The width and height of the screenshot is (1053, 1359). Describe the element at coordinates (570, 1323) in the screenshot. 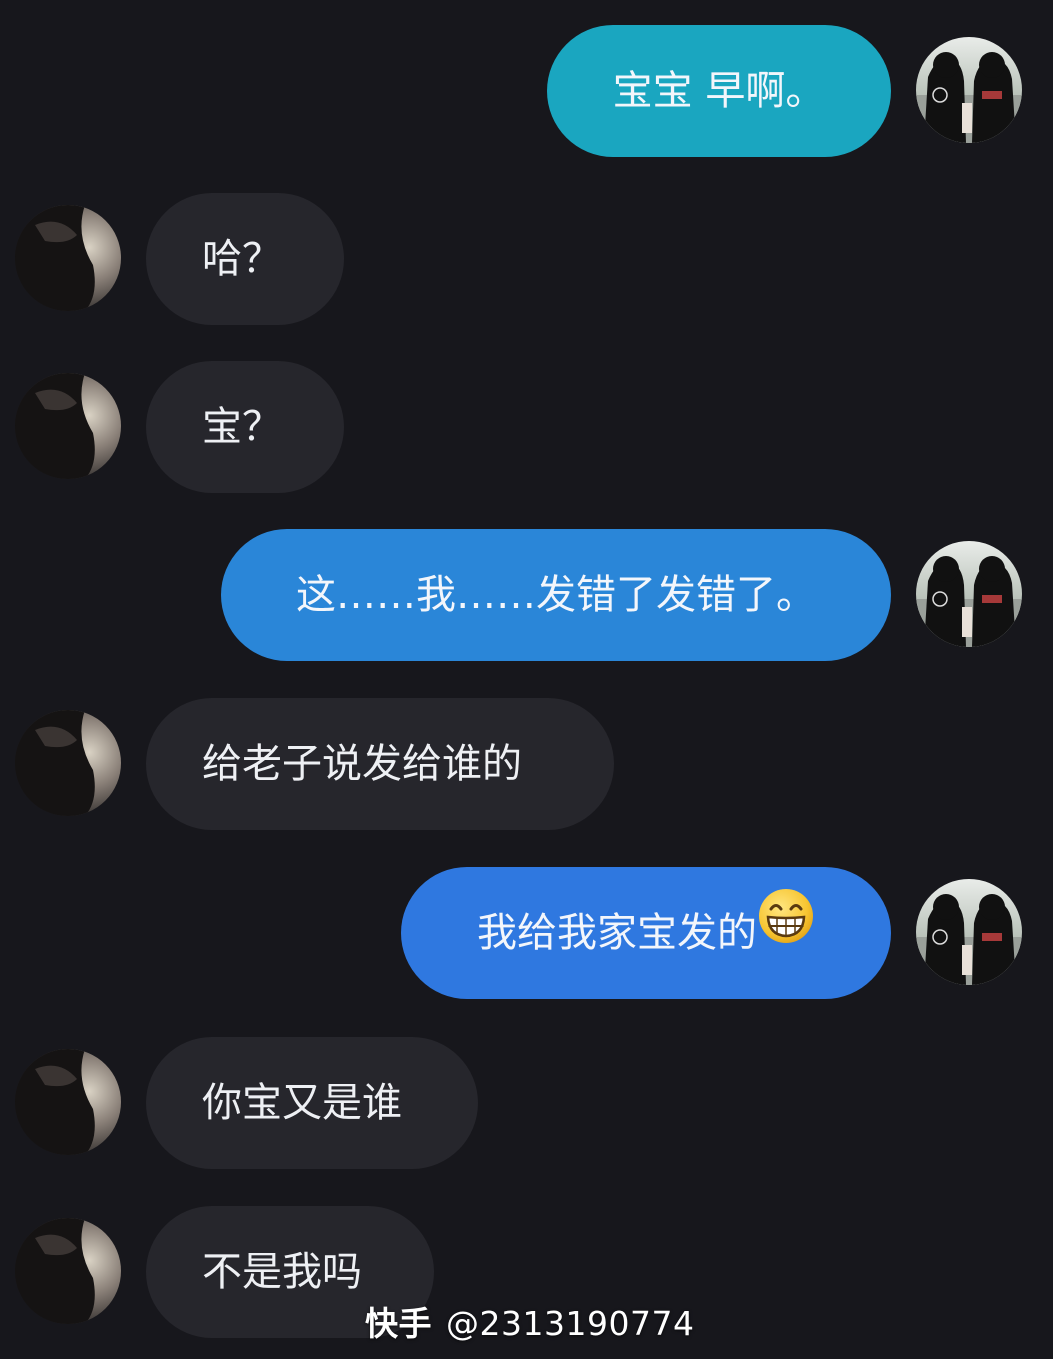

I see `watermark-handle: @2313190774` at that location.